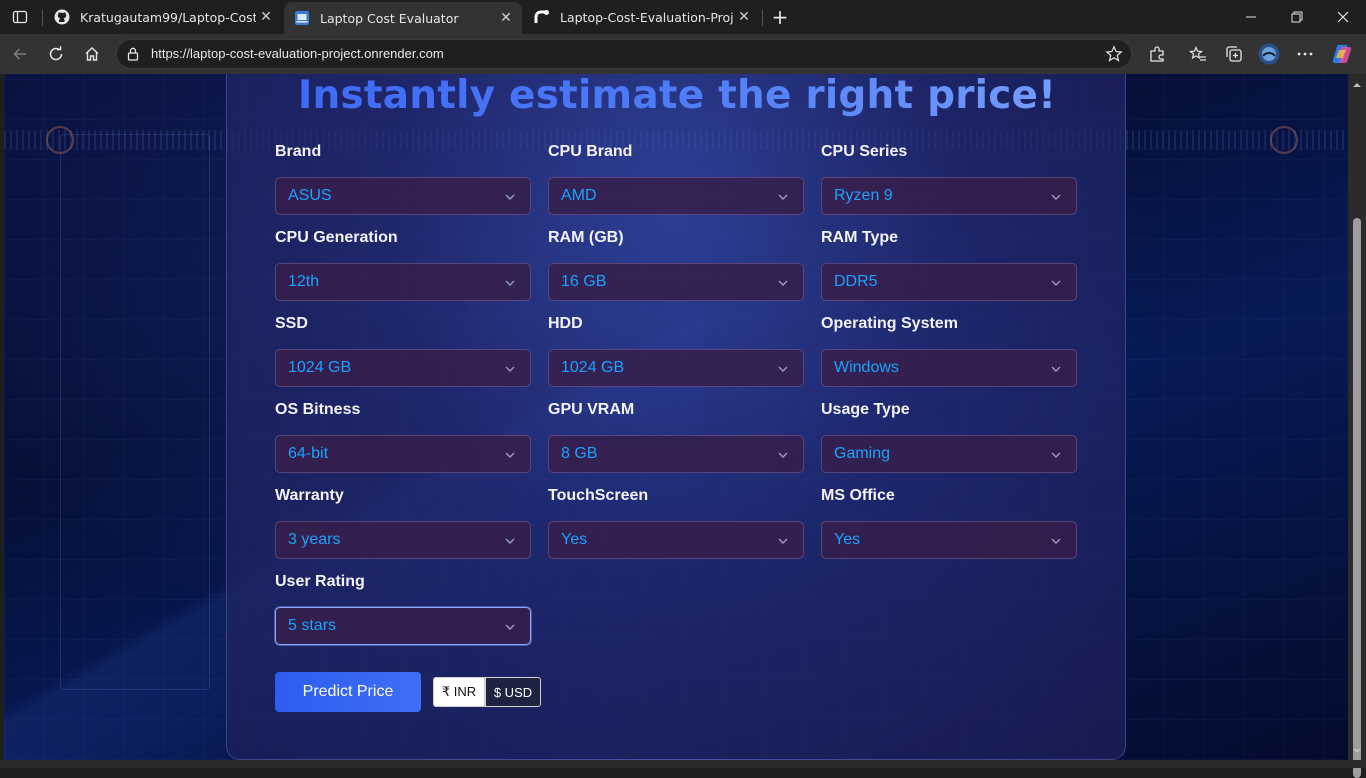 The width and height of the screenshot is (1366, 778). What do you see at coordinates (62, 17) in the screenshot?
I see `github-icon` at bounding box center [62, 17].